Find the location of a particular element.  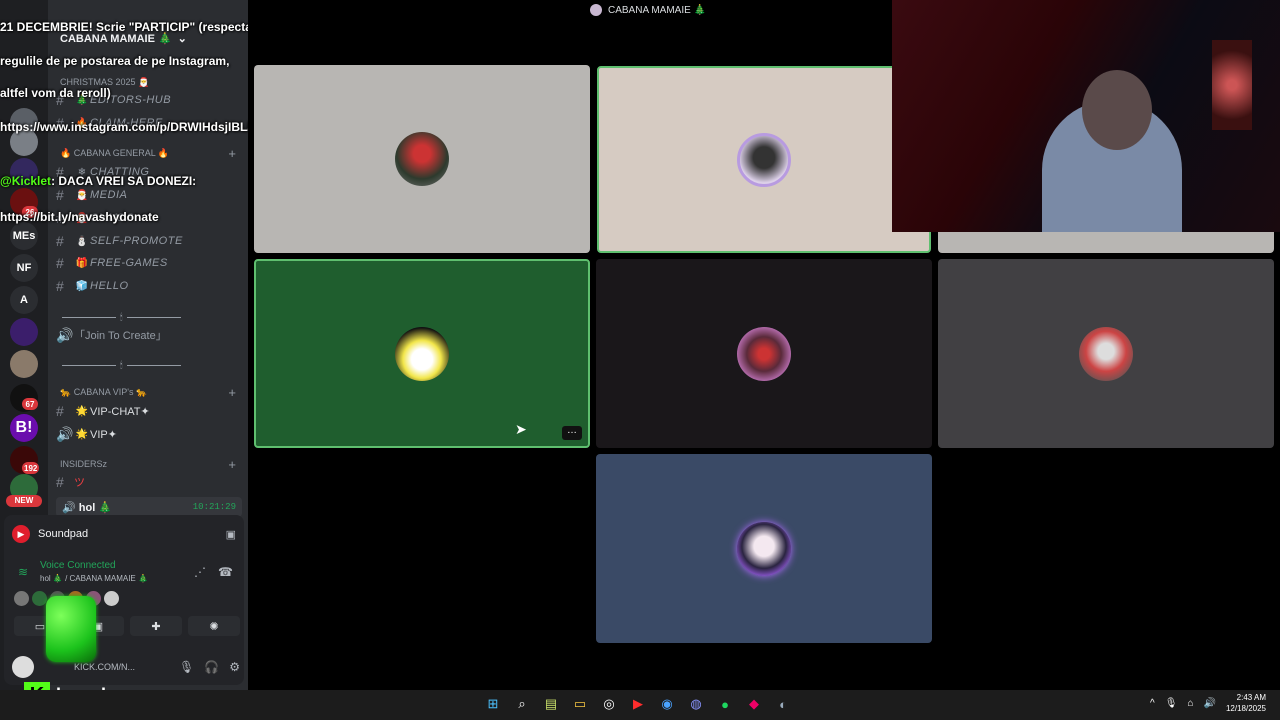

headphones-icon: 🎧 is located at coordinates (211, 667).